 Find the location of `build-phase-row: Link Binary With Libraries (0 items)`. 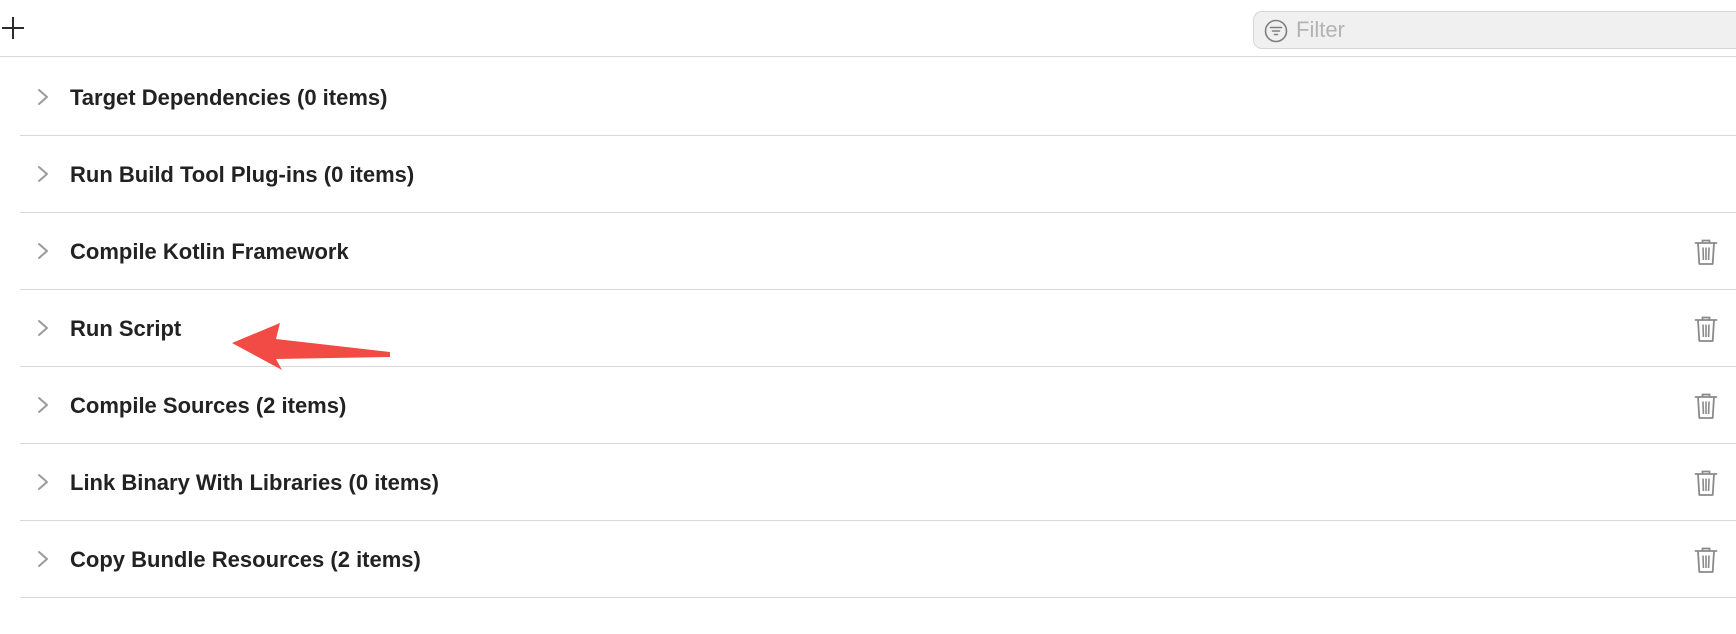

build-phase-row: Link Binary With Libraries (0 items) is located at coordinates (878, 482).